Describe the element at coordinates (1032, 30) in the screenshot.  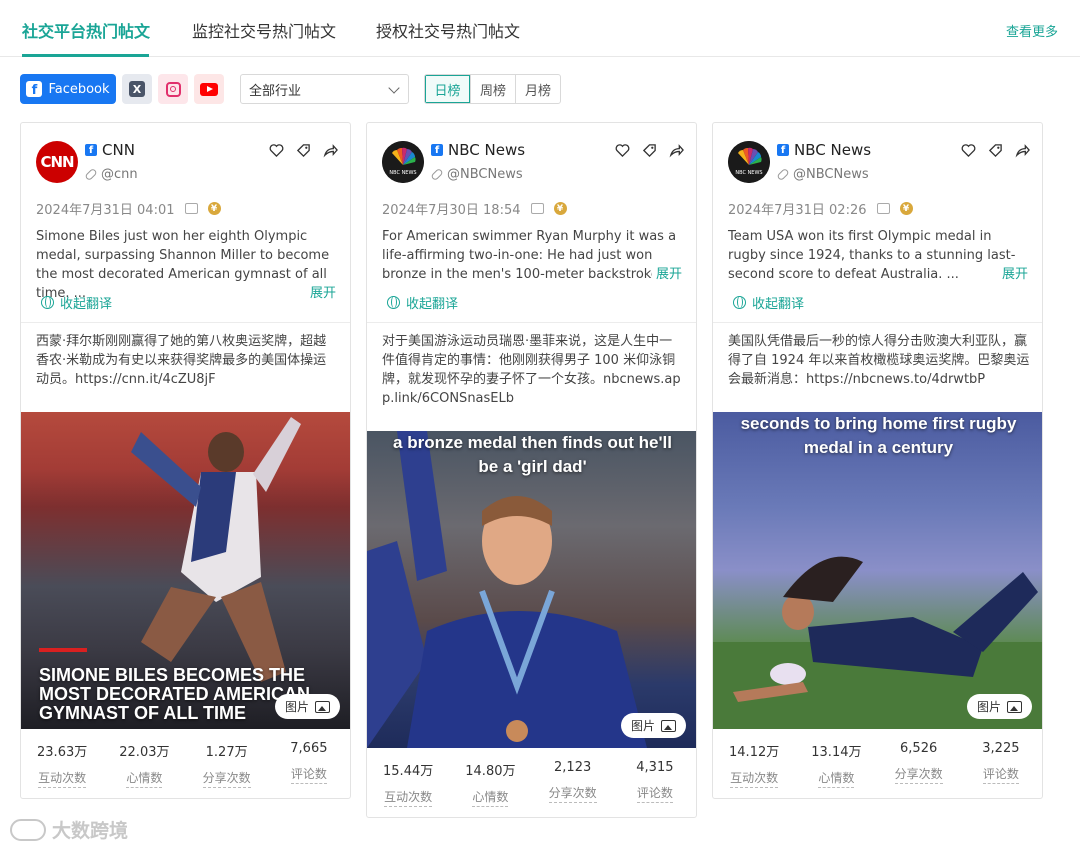
I see `view-more-link: 查看更多` at that location.